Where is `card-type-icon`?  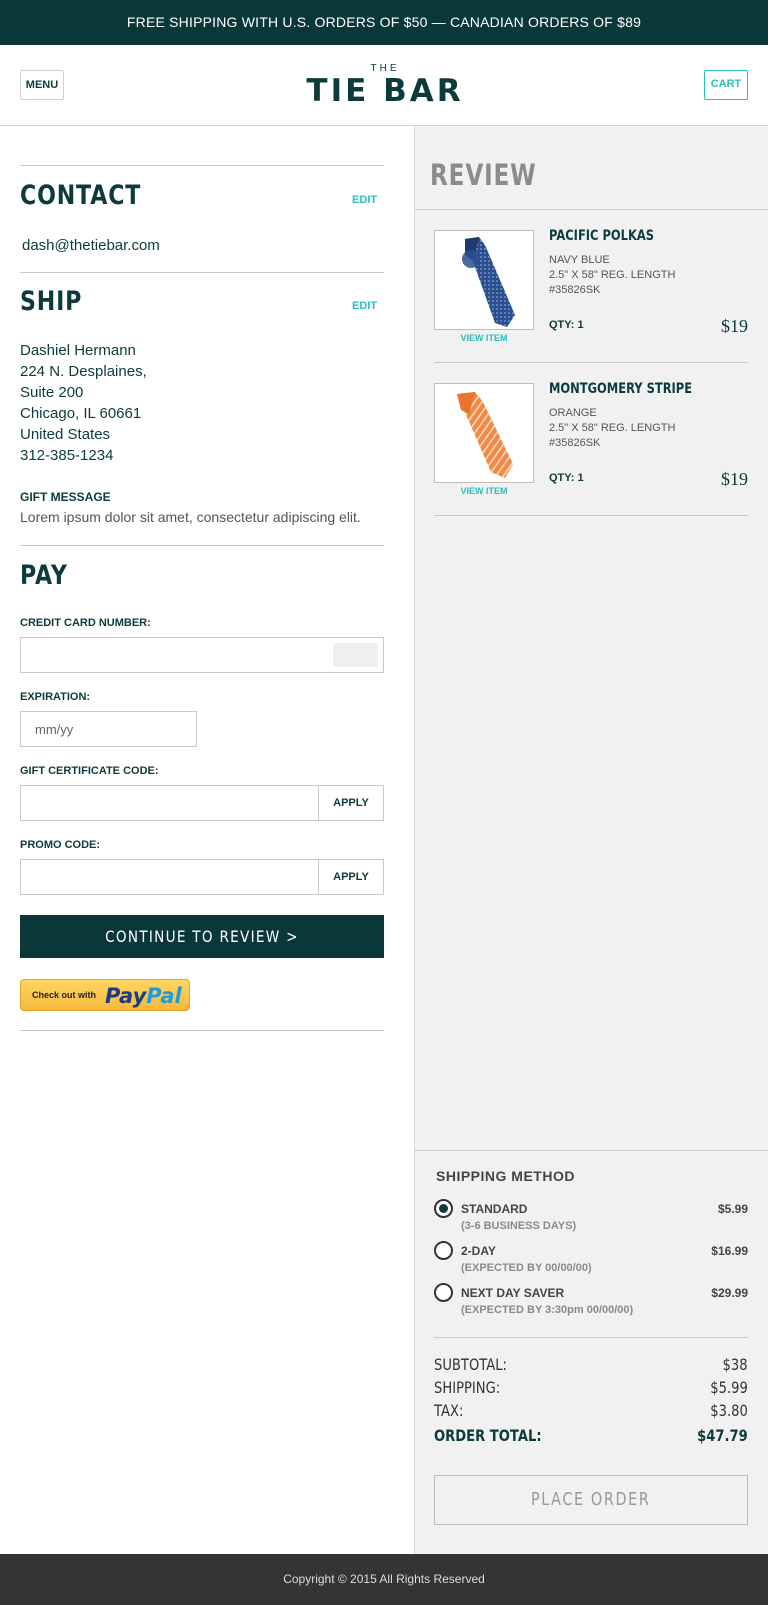
card-type-icon is located at coordinates (355, 655).